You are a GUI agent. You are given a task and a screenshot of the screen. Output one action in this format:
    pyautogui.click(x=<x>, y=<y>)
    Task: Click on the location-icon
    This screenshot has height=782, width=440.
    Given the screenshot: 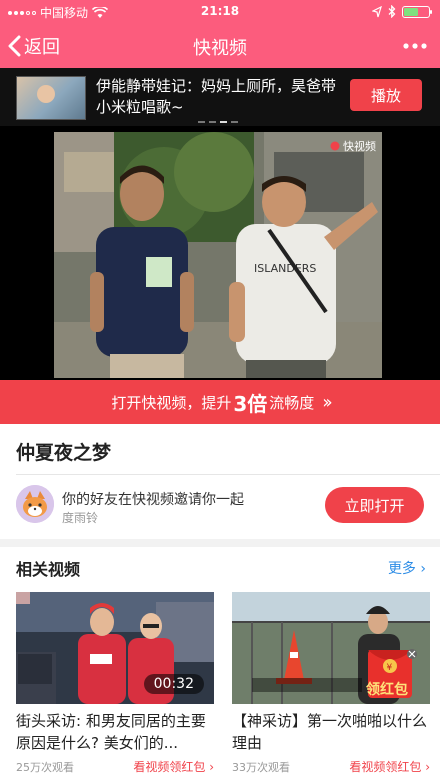 What is the action you would take?
    pyautogui.click(x=377, y=11)
    